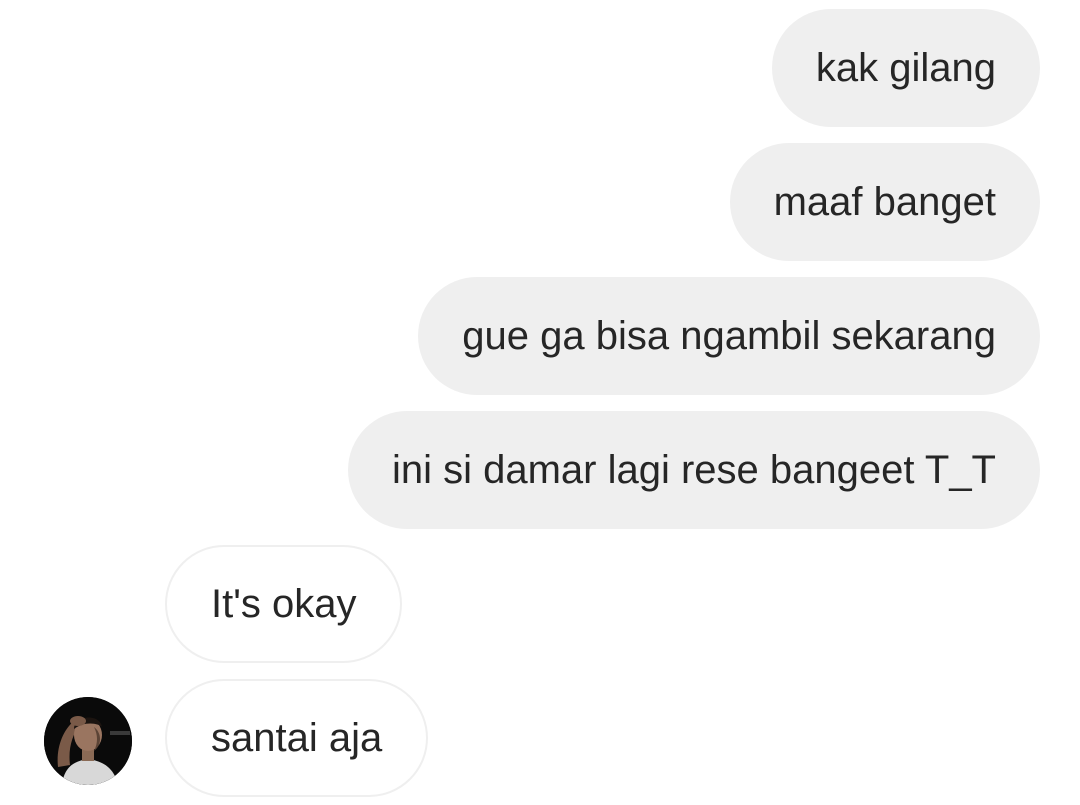 Image resolution: width=1080 pixels, height=805 pixels. I want to click on message-text: ini si damar lagi rese bangeet T_T, so click(693, 470).